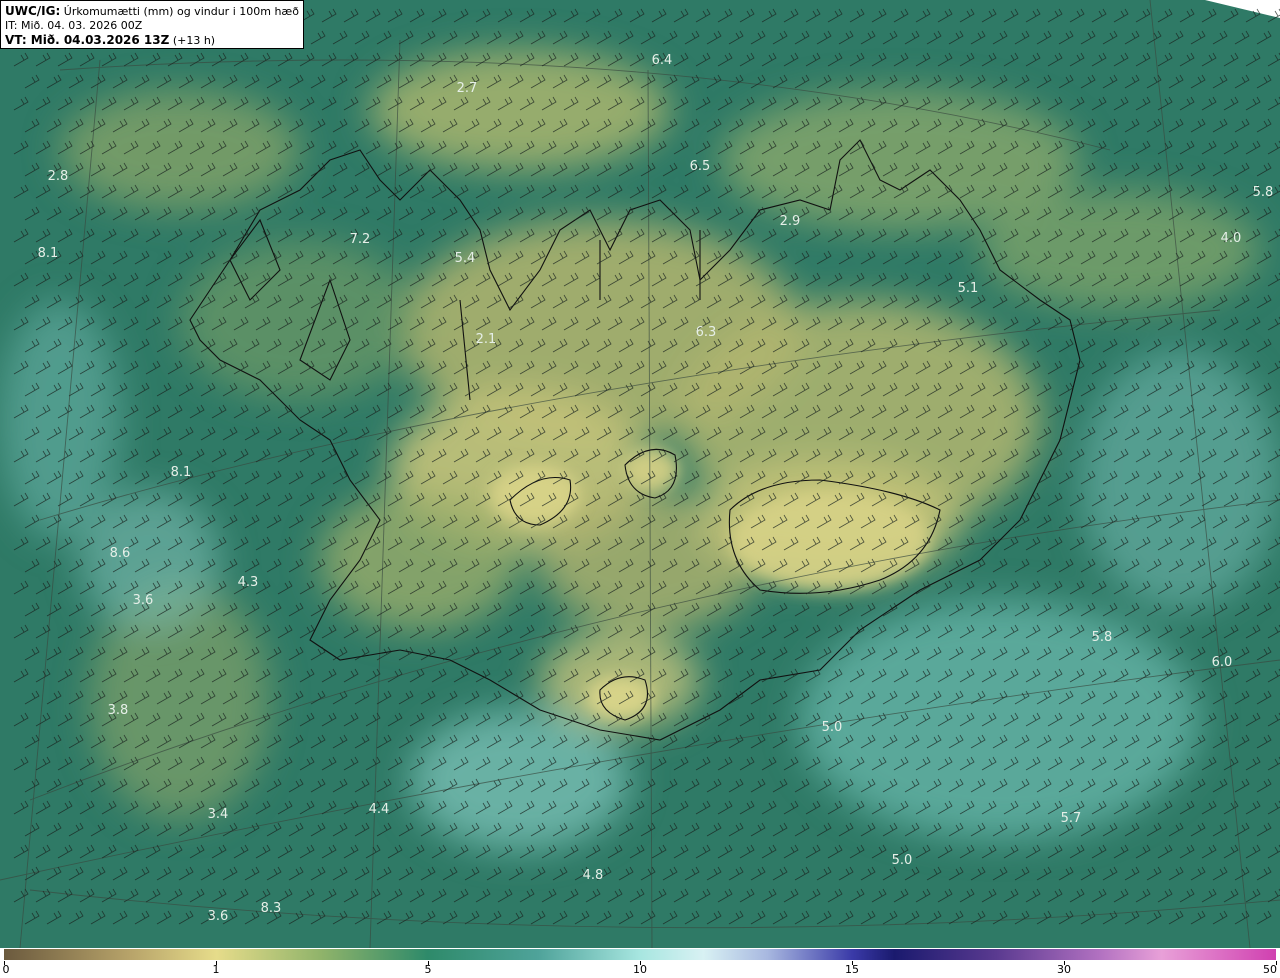  I want to click on map-value-label: 3.8, so click(118, 710).